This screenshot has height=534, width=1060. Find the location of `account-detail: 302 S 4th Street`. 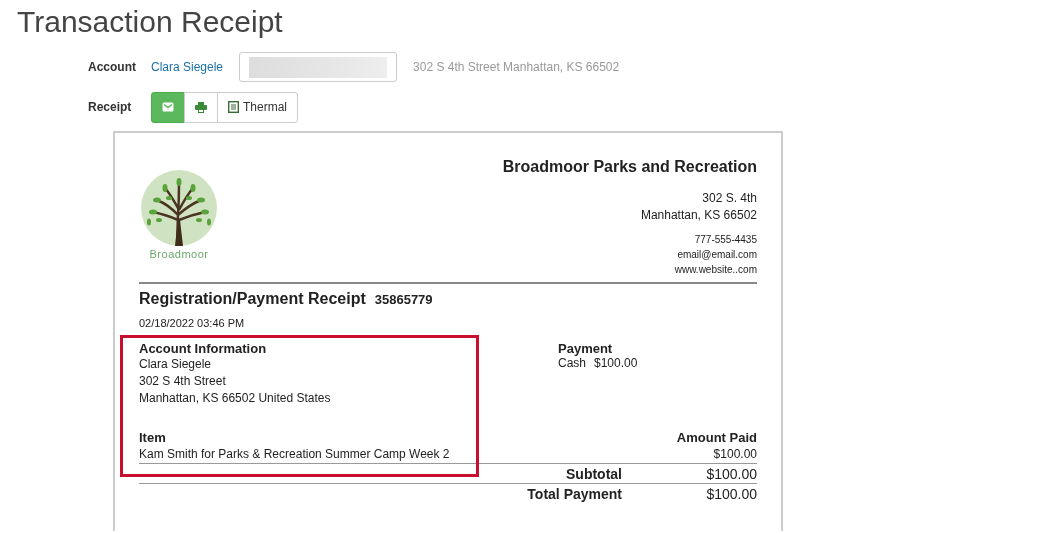

account-detail: 302 S 4th Street is located at coordinates (183, 381).